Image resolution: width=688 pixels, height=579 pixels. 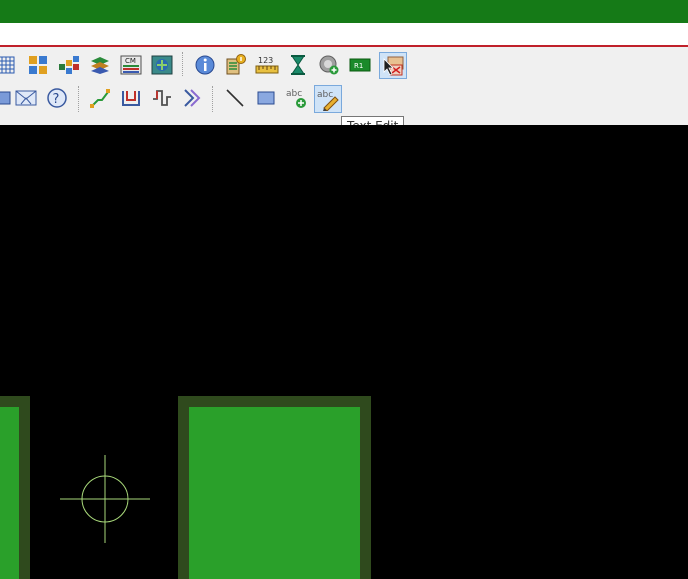 What do you see at coordinates (344, 11) in the screenshot?
I see `title-bar` at bounding box center [344, 11].